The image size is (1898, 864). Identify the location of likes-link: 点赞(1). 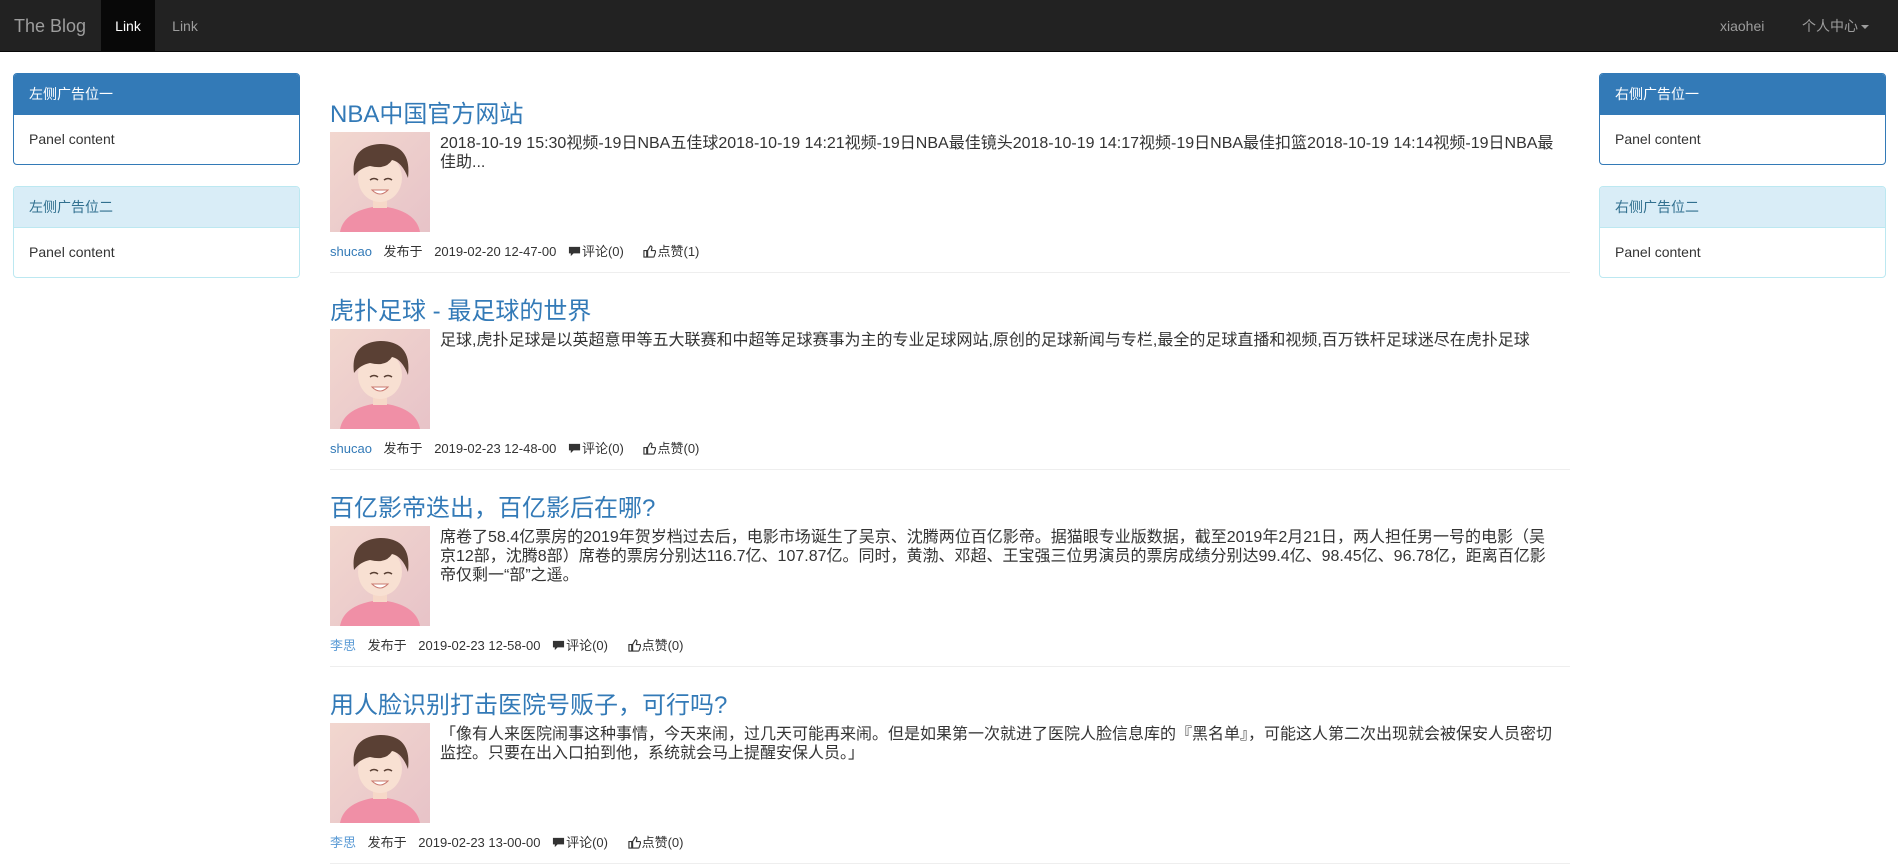
(675, 251).